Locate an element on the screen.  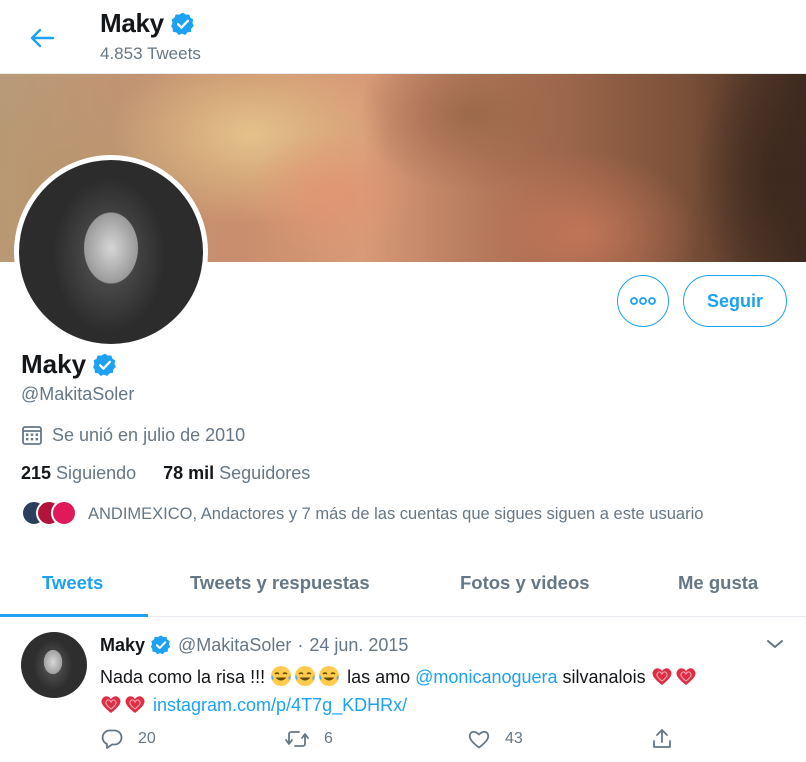
tweet-menu-button is located at coordinates (775, 644).